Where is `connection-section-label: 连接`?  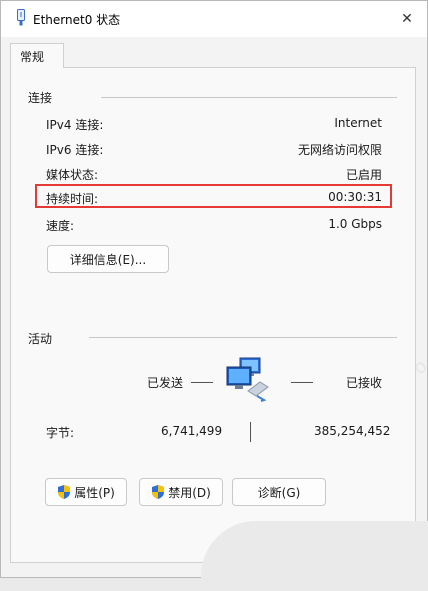
connection-section-label: 连接 is located at coordinates (40, 98).